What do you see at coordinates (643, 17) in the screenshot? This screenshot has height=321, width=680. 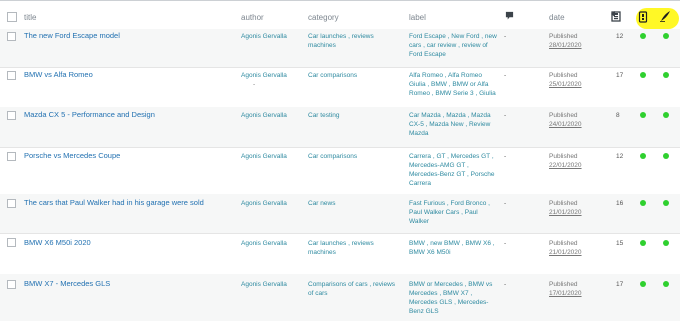 I see `seo-score-icon` at bounding box center [643, 17].